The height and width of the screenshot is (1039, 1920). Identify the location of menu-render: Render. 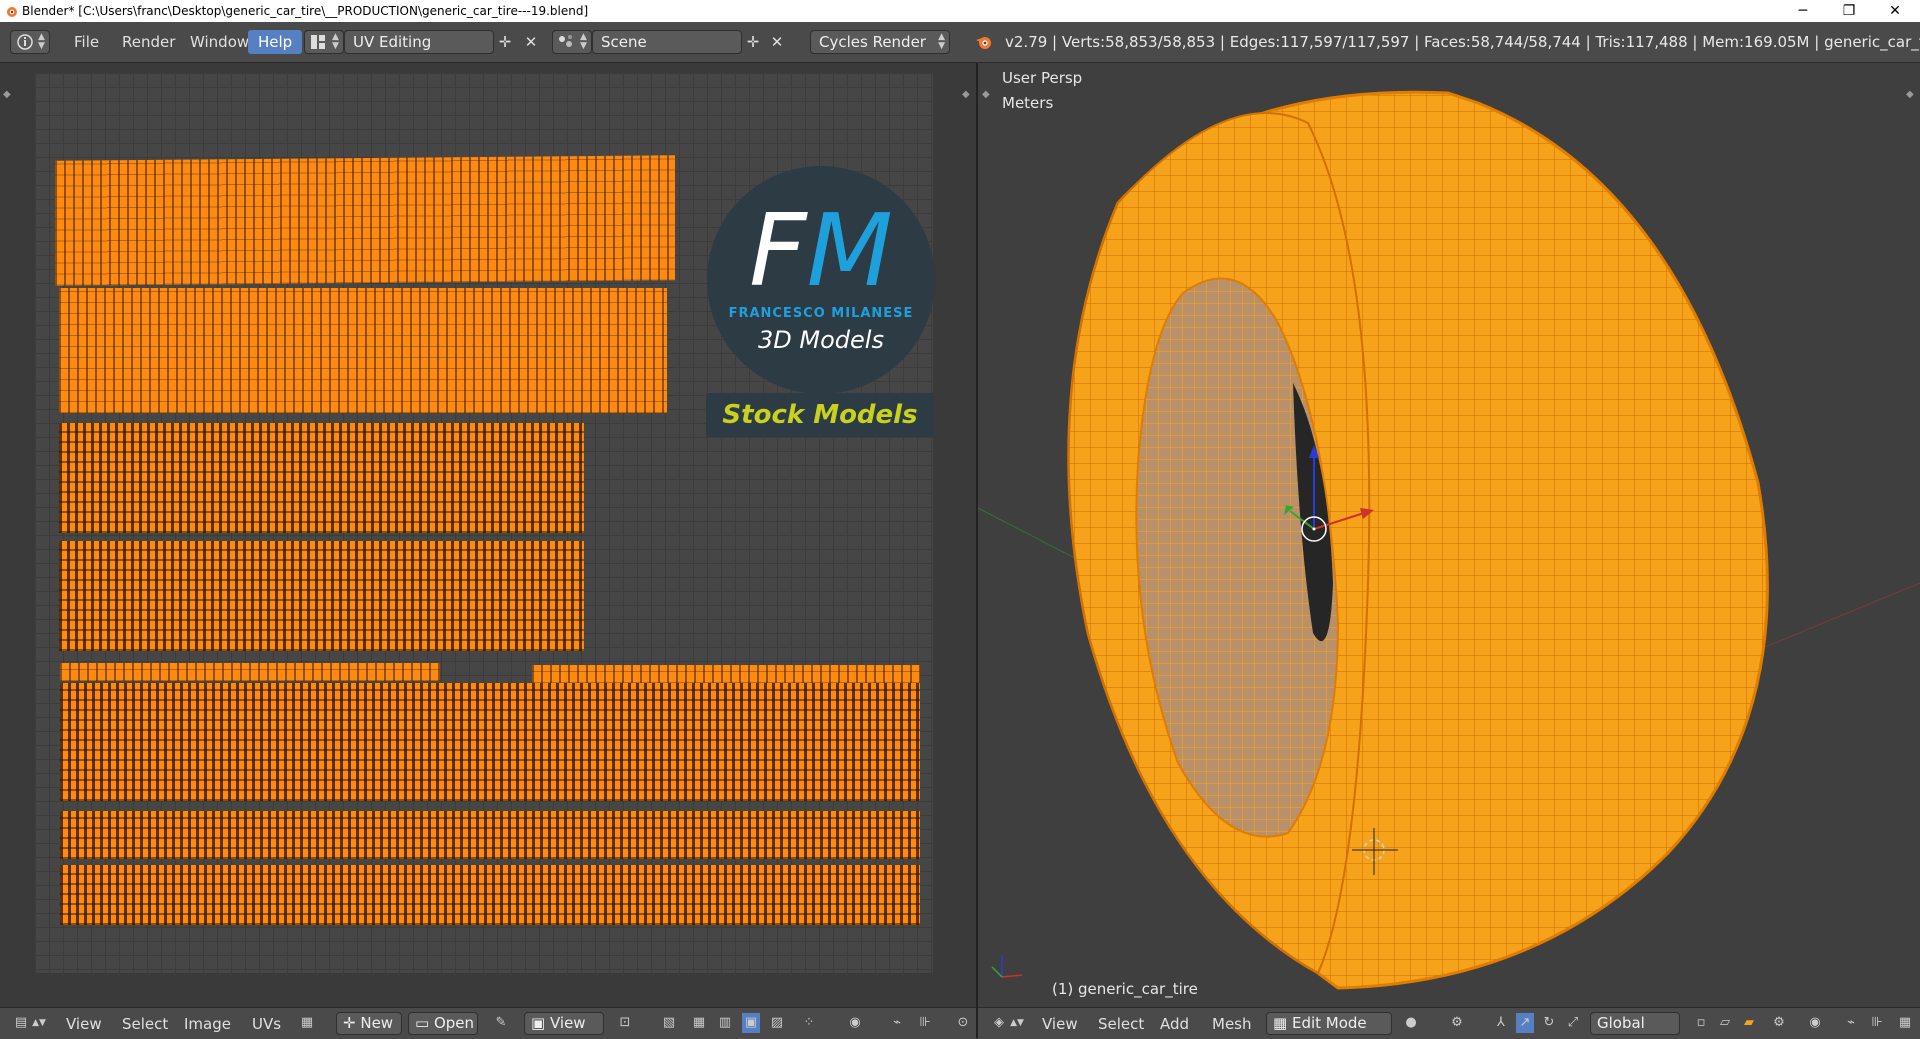
(148, 42).